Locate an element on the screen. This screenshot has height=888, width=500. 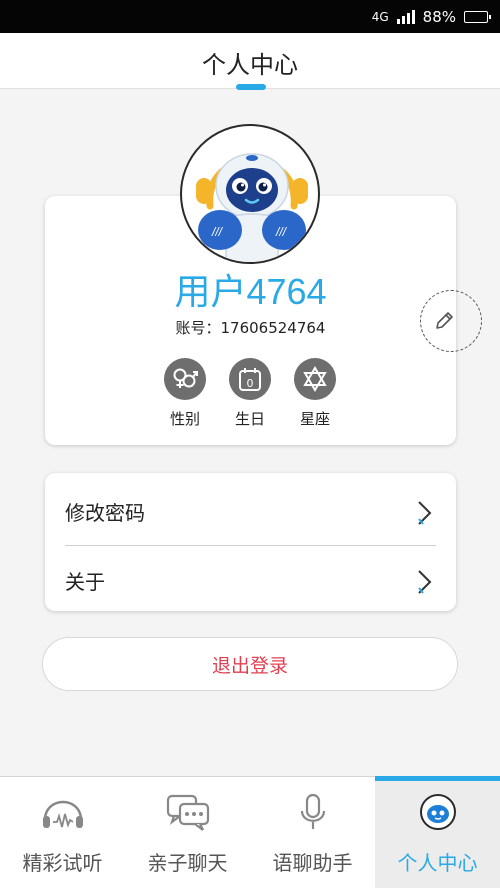
network-type: 4G is located at coordinates (380, 17).